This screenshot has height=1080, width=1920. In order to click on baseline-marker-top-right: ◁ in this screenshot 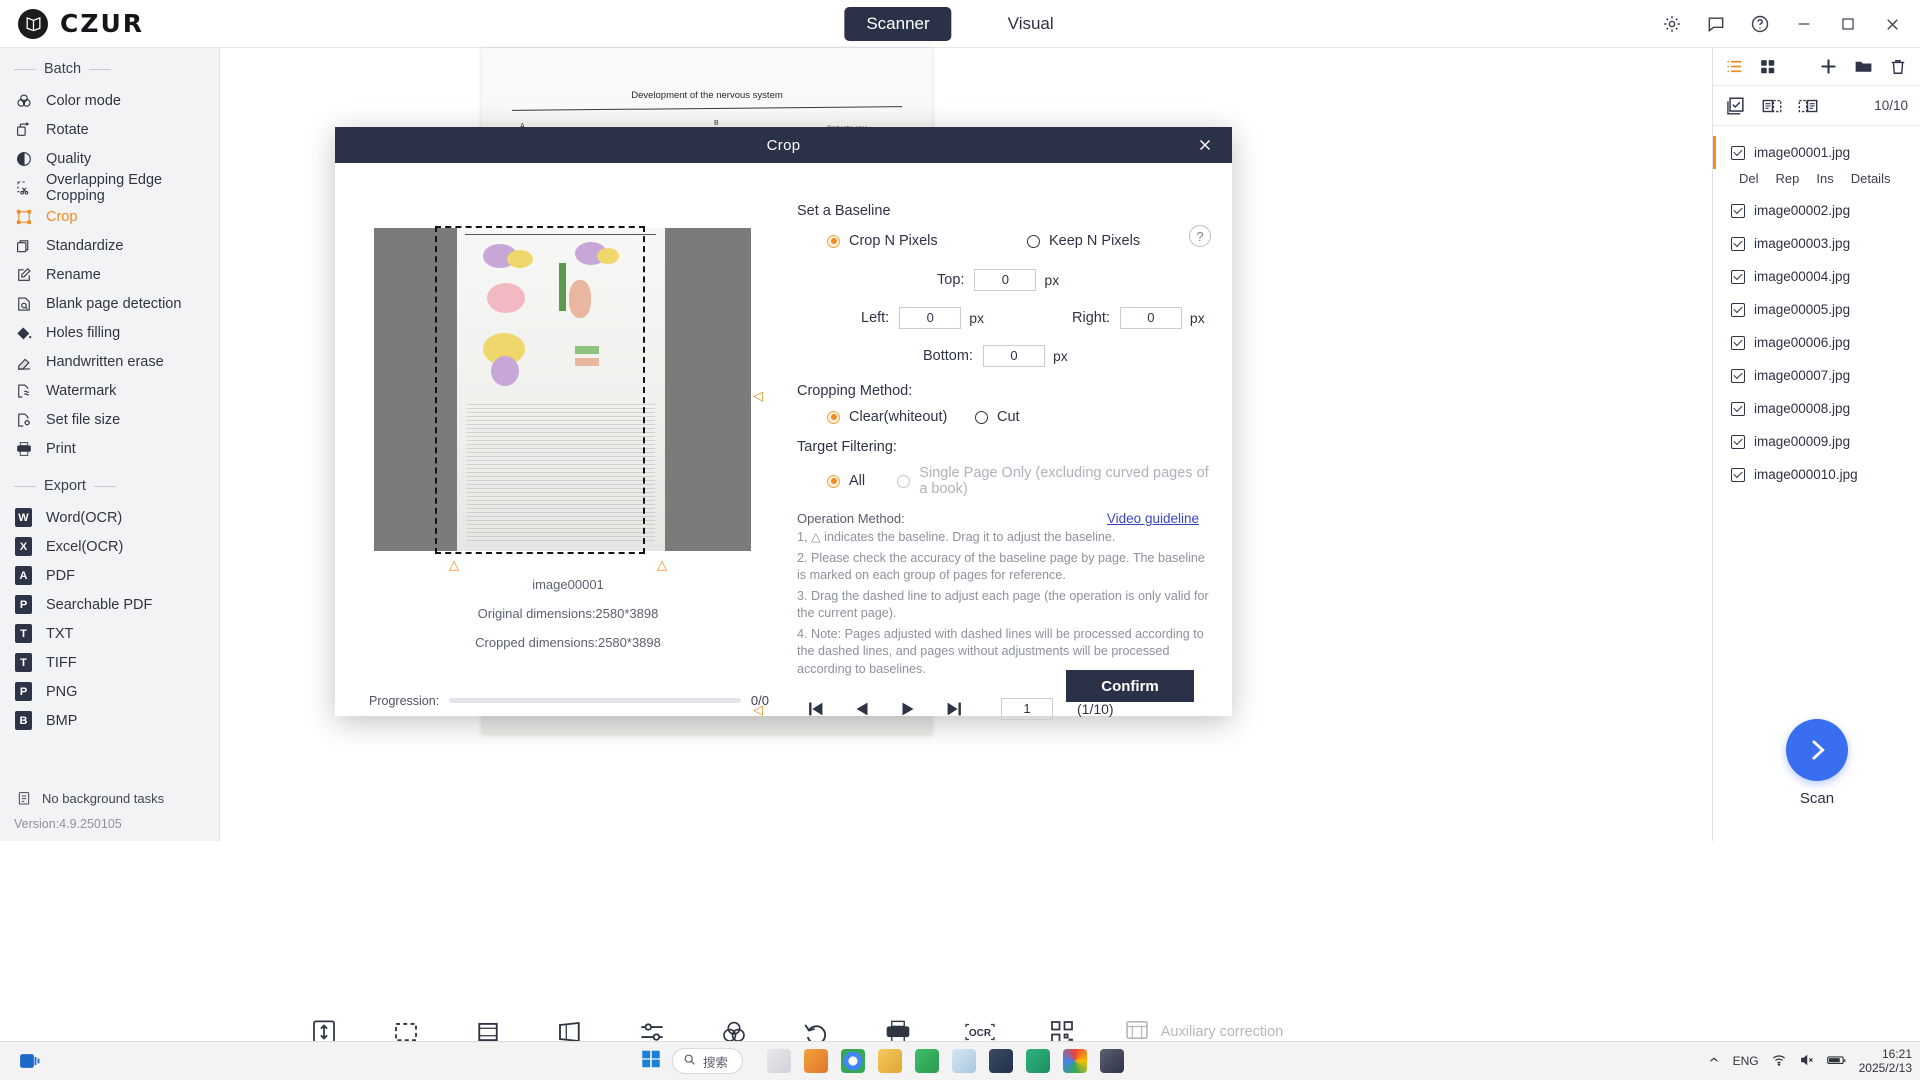, I will do `click(758, 395)`.